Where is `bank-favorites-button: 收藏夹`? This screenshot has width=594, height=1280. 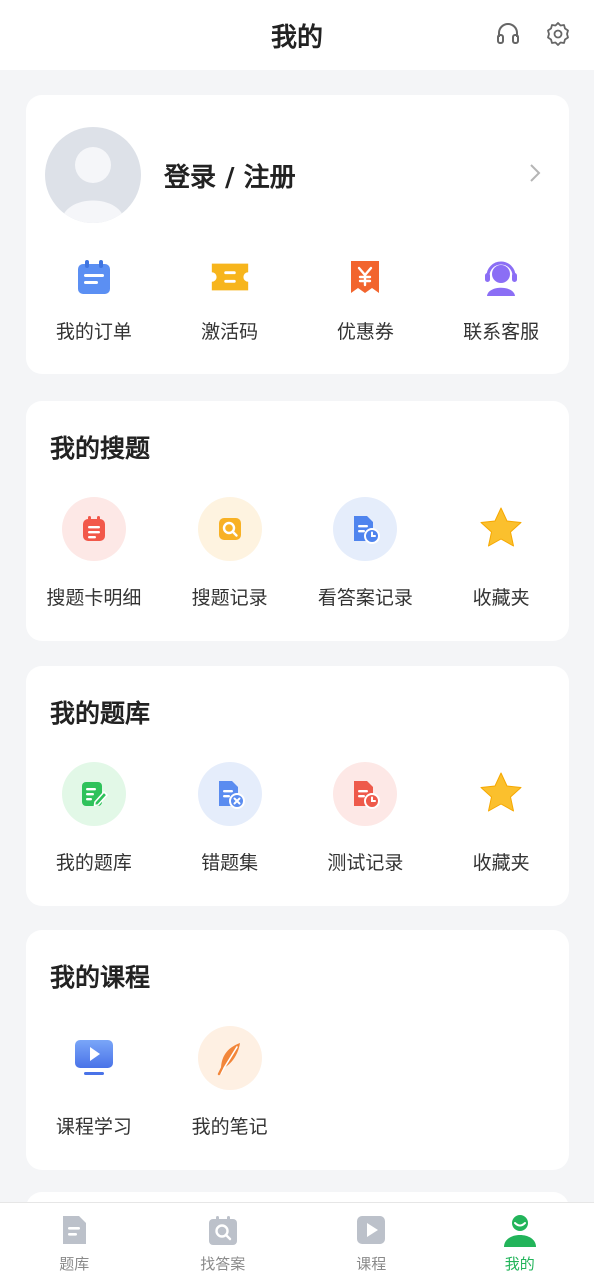
bank-favorites-button: 收藏夹 is located at coordinates (501, 818).